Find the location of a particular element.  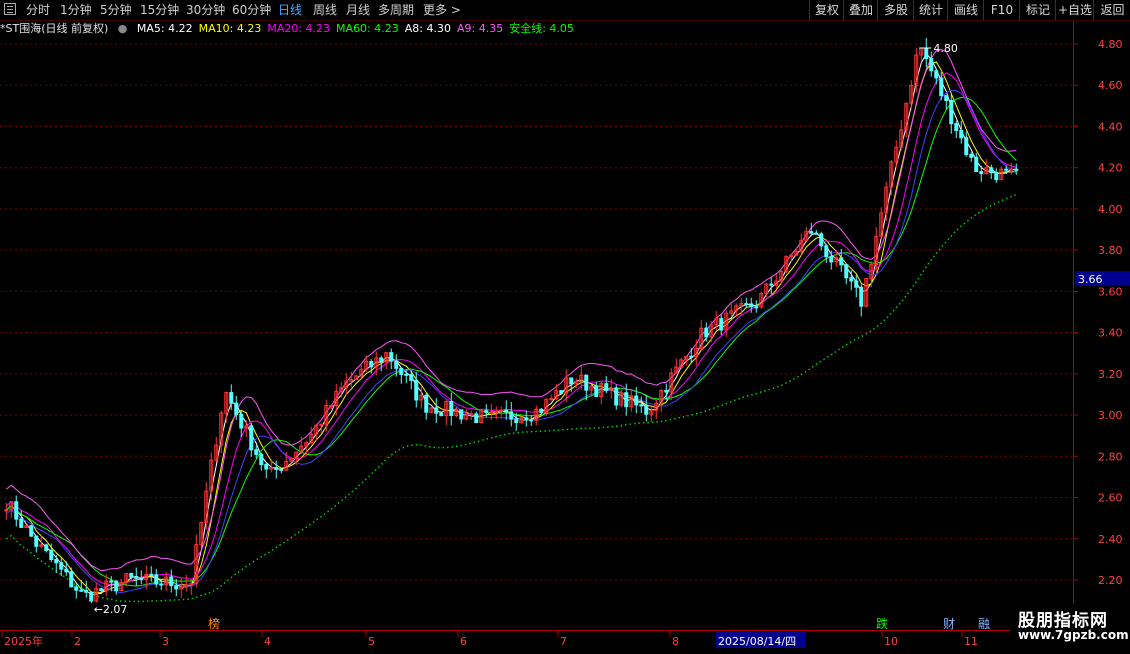

price-tick-10: 2.80 is located at coordinates (1110, 456).